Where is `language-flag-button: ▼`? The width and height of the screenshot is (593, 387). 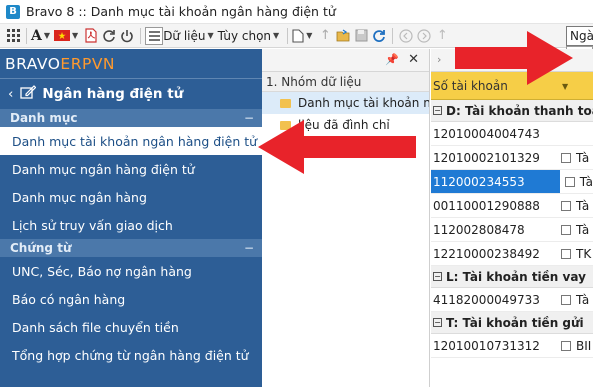 language-flag-button: ▼ is located at coordinates (66, 36).